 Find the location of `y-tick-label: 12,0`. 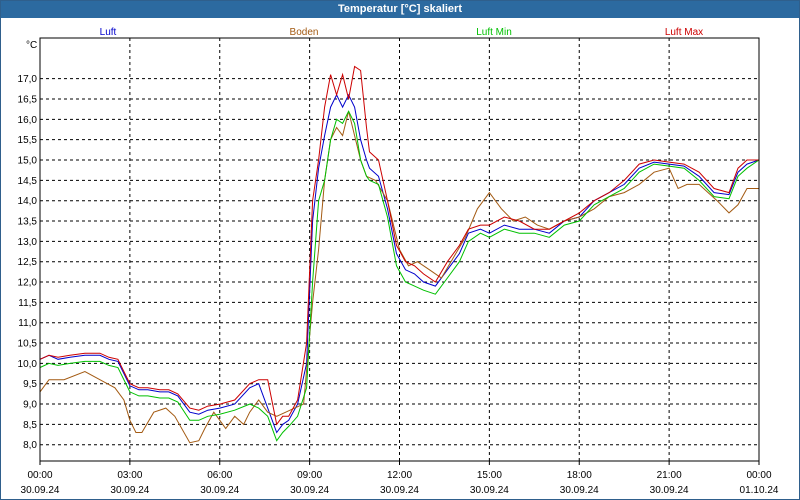

y-tick-label: 12,0 is located at coordinates (28, 283).